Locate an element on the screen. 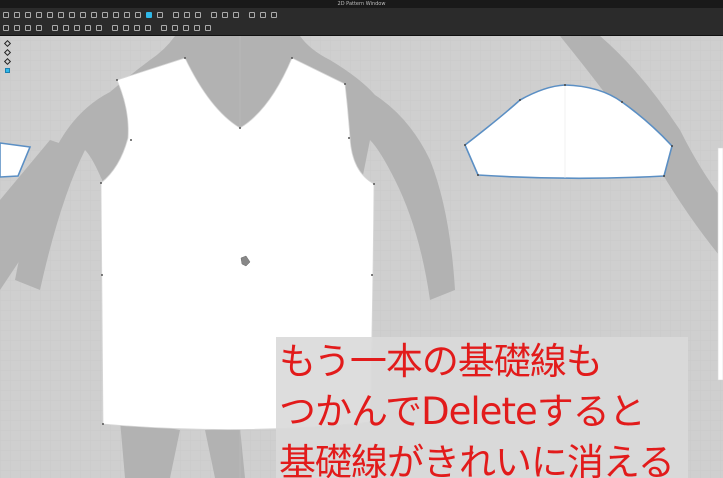  check-length-icon is located at coordinates (126, 28).